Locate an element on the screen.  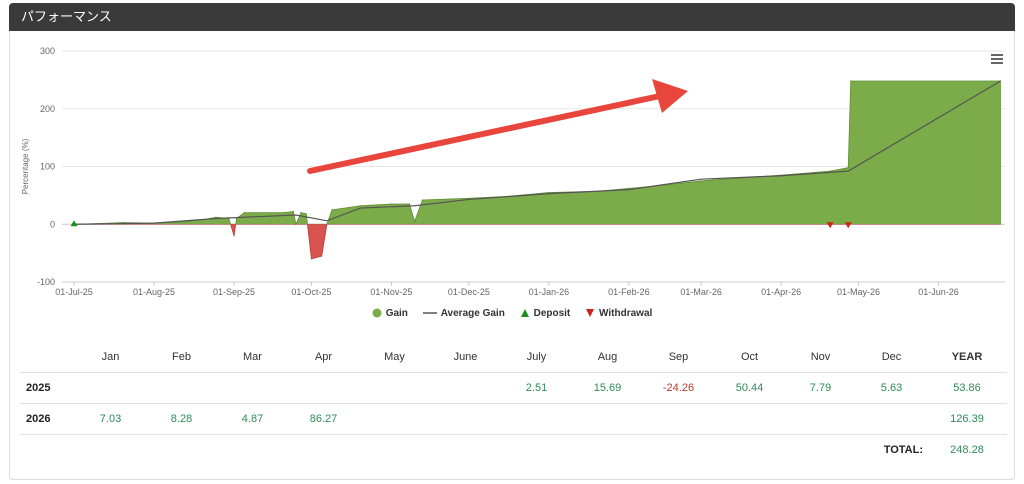
row-year-label: 2026 is located at coordinates (47, 418).